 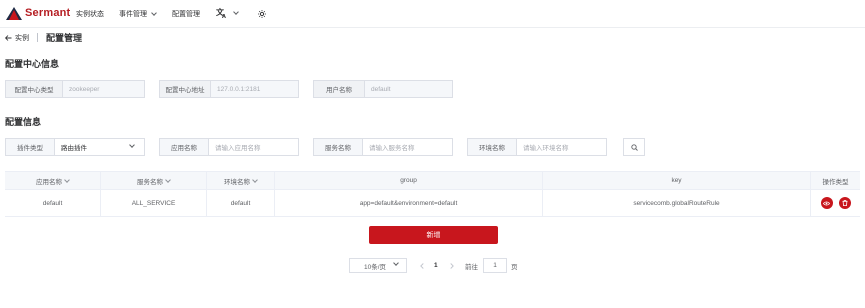 I want to click on breadcrumb: 实例 配置管理, so click(x=43, y=37).